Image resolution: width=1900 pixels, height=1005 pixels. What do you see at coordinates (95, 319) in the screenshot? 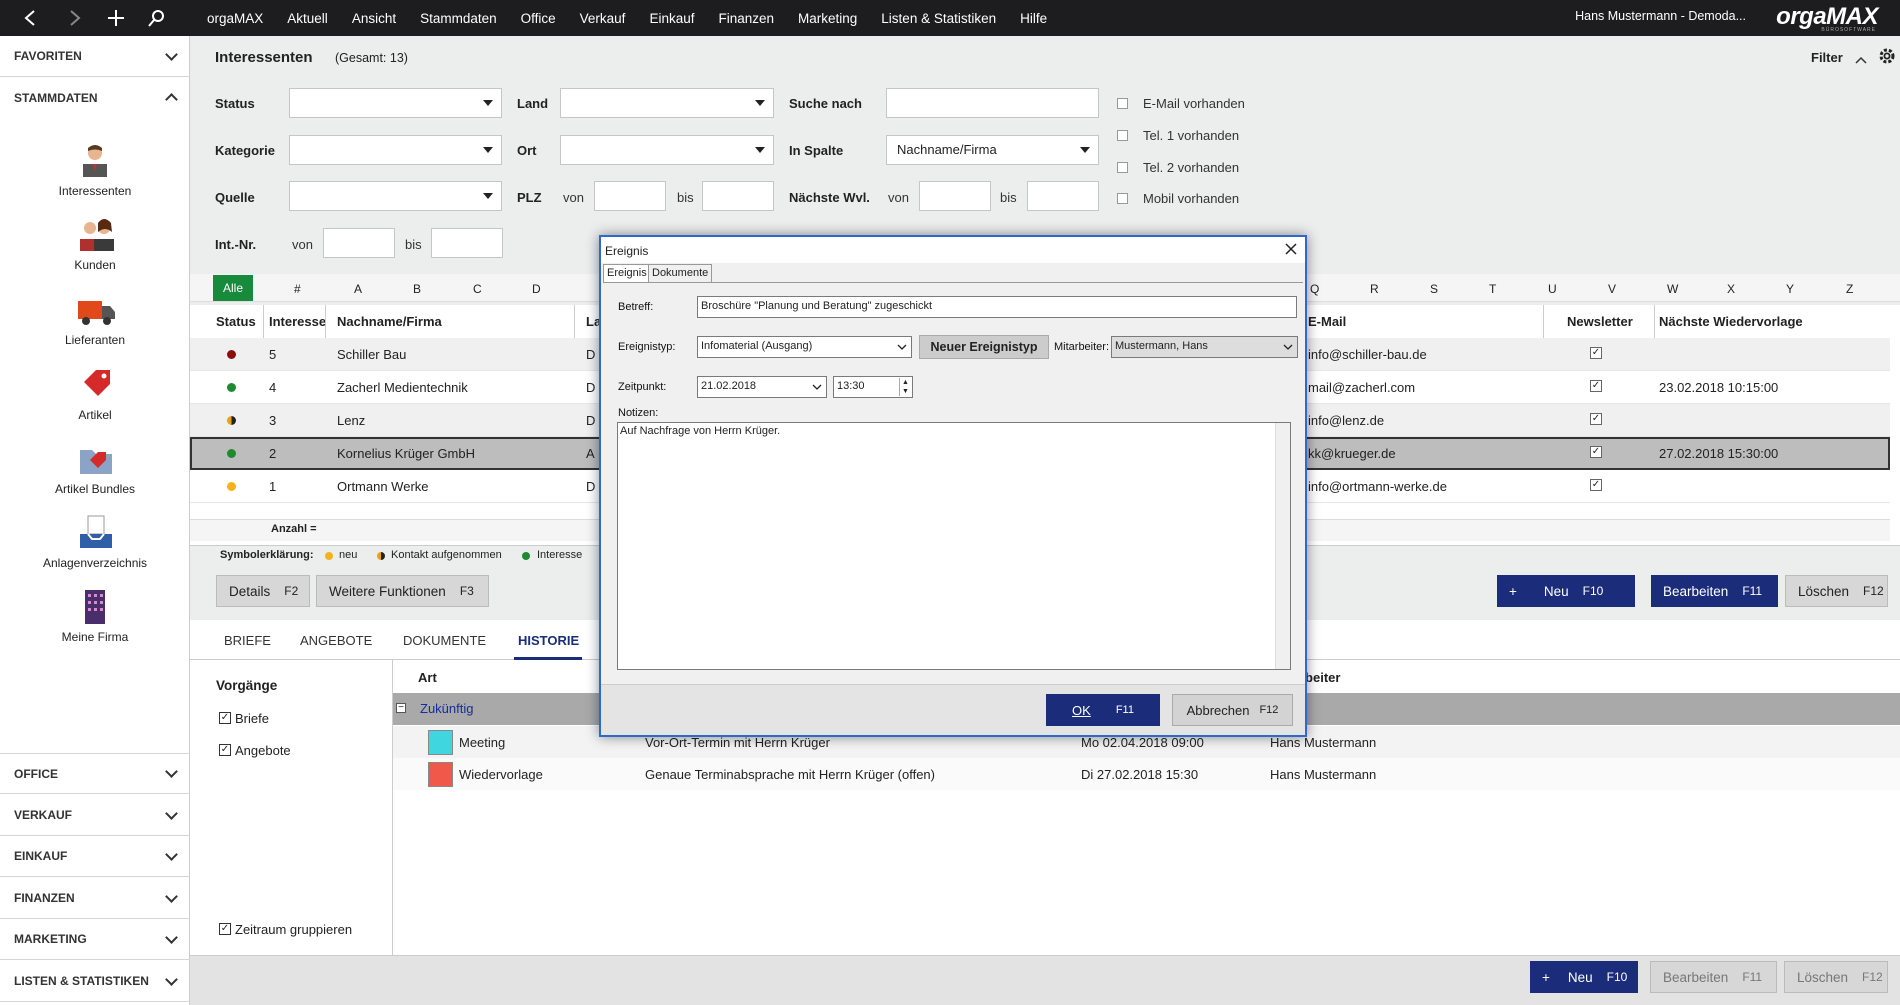
I see `sidebar-item-lieferanten: Lieferanten` at bounding box center [95, 319].